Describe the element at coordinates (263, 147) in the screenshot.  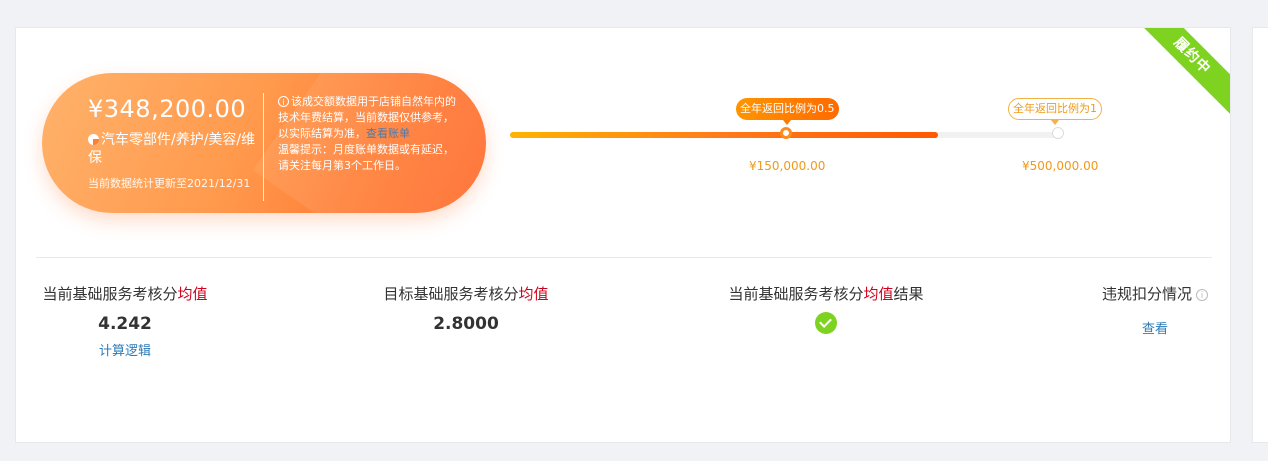
I see `divider` at that location.